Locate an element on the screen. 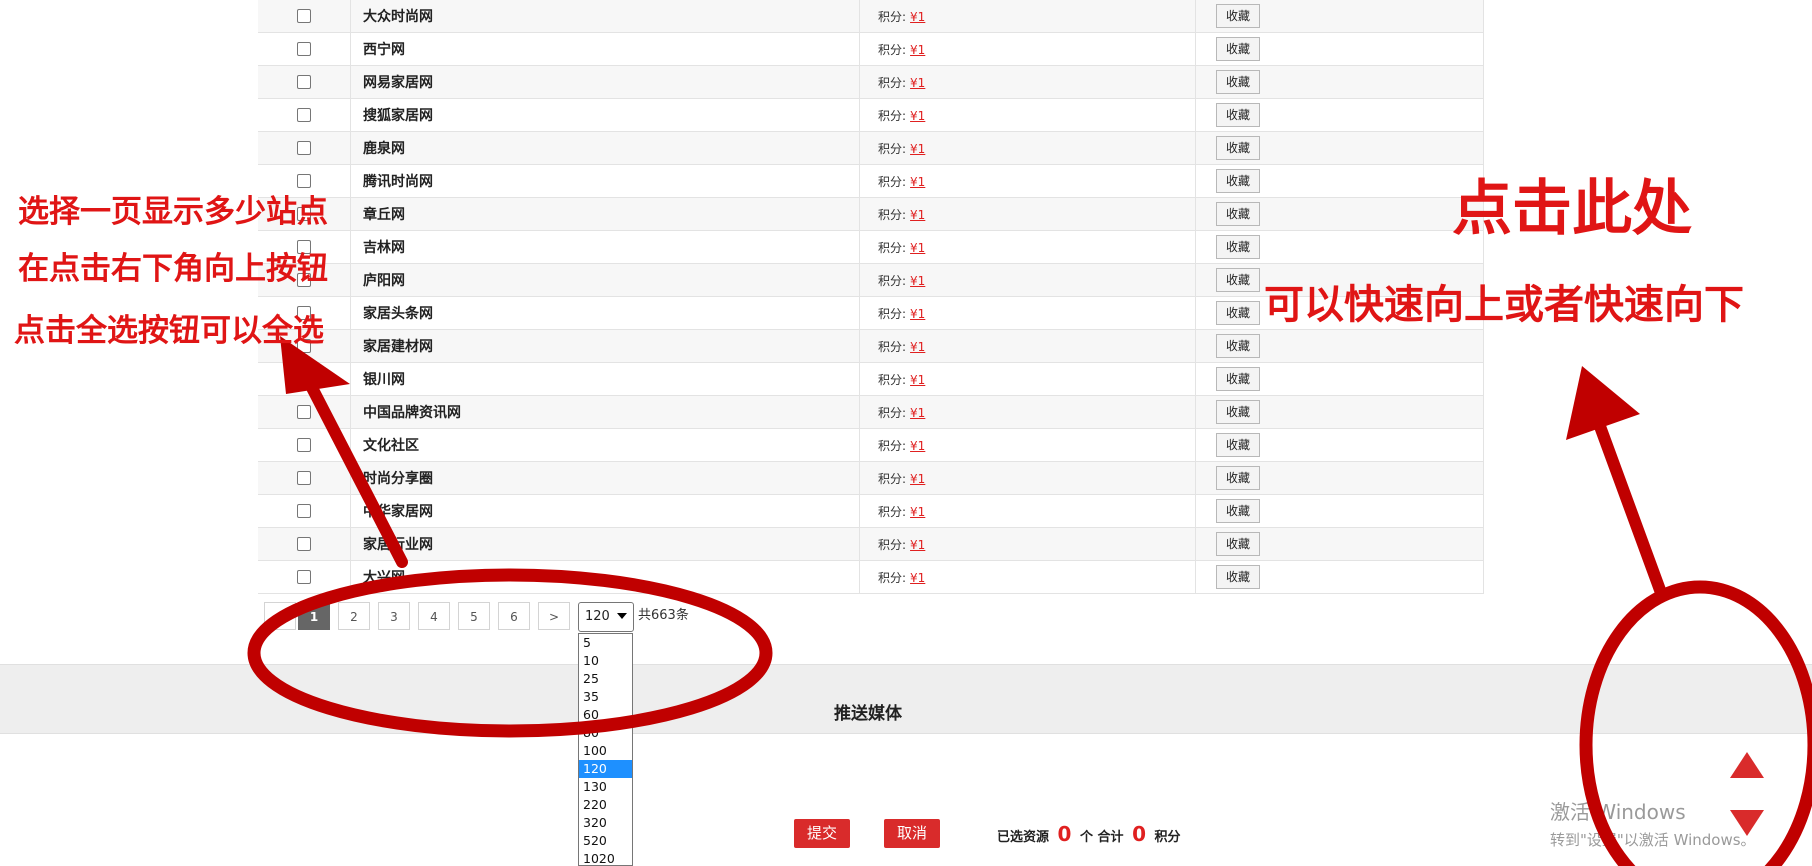 Image resolution: width=1812 pixels, height=866 pixels. per-page-option: 5 is located at coordinates (605, 643).